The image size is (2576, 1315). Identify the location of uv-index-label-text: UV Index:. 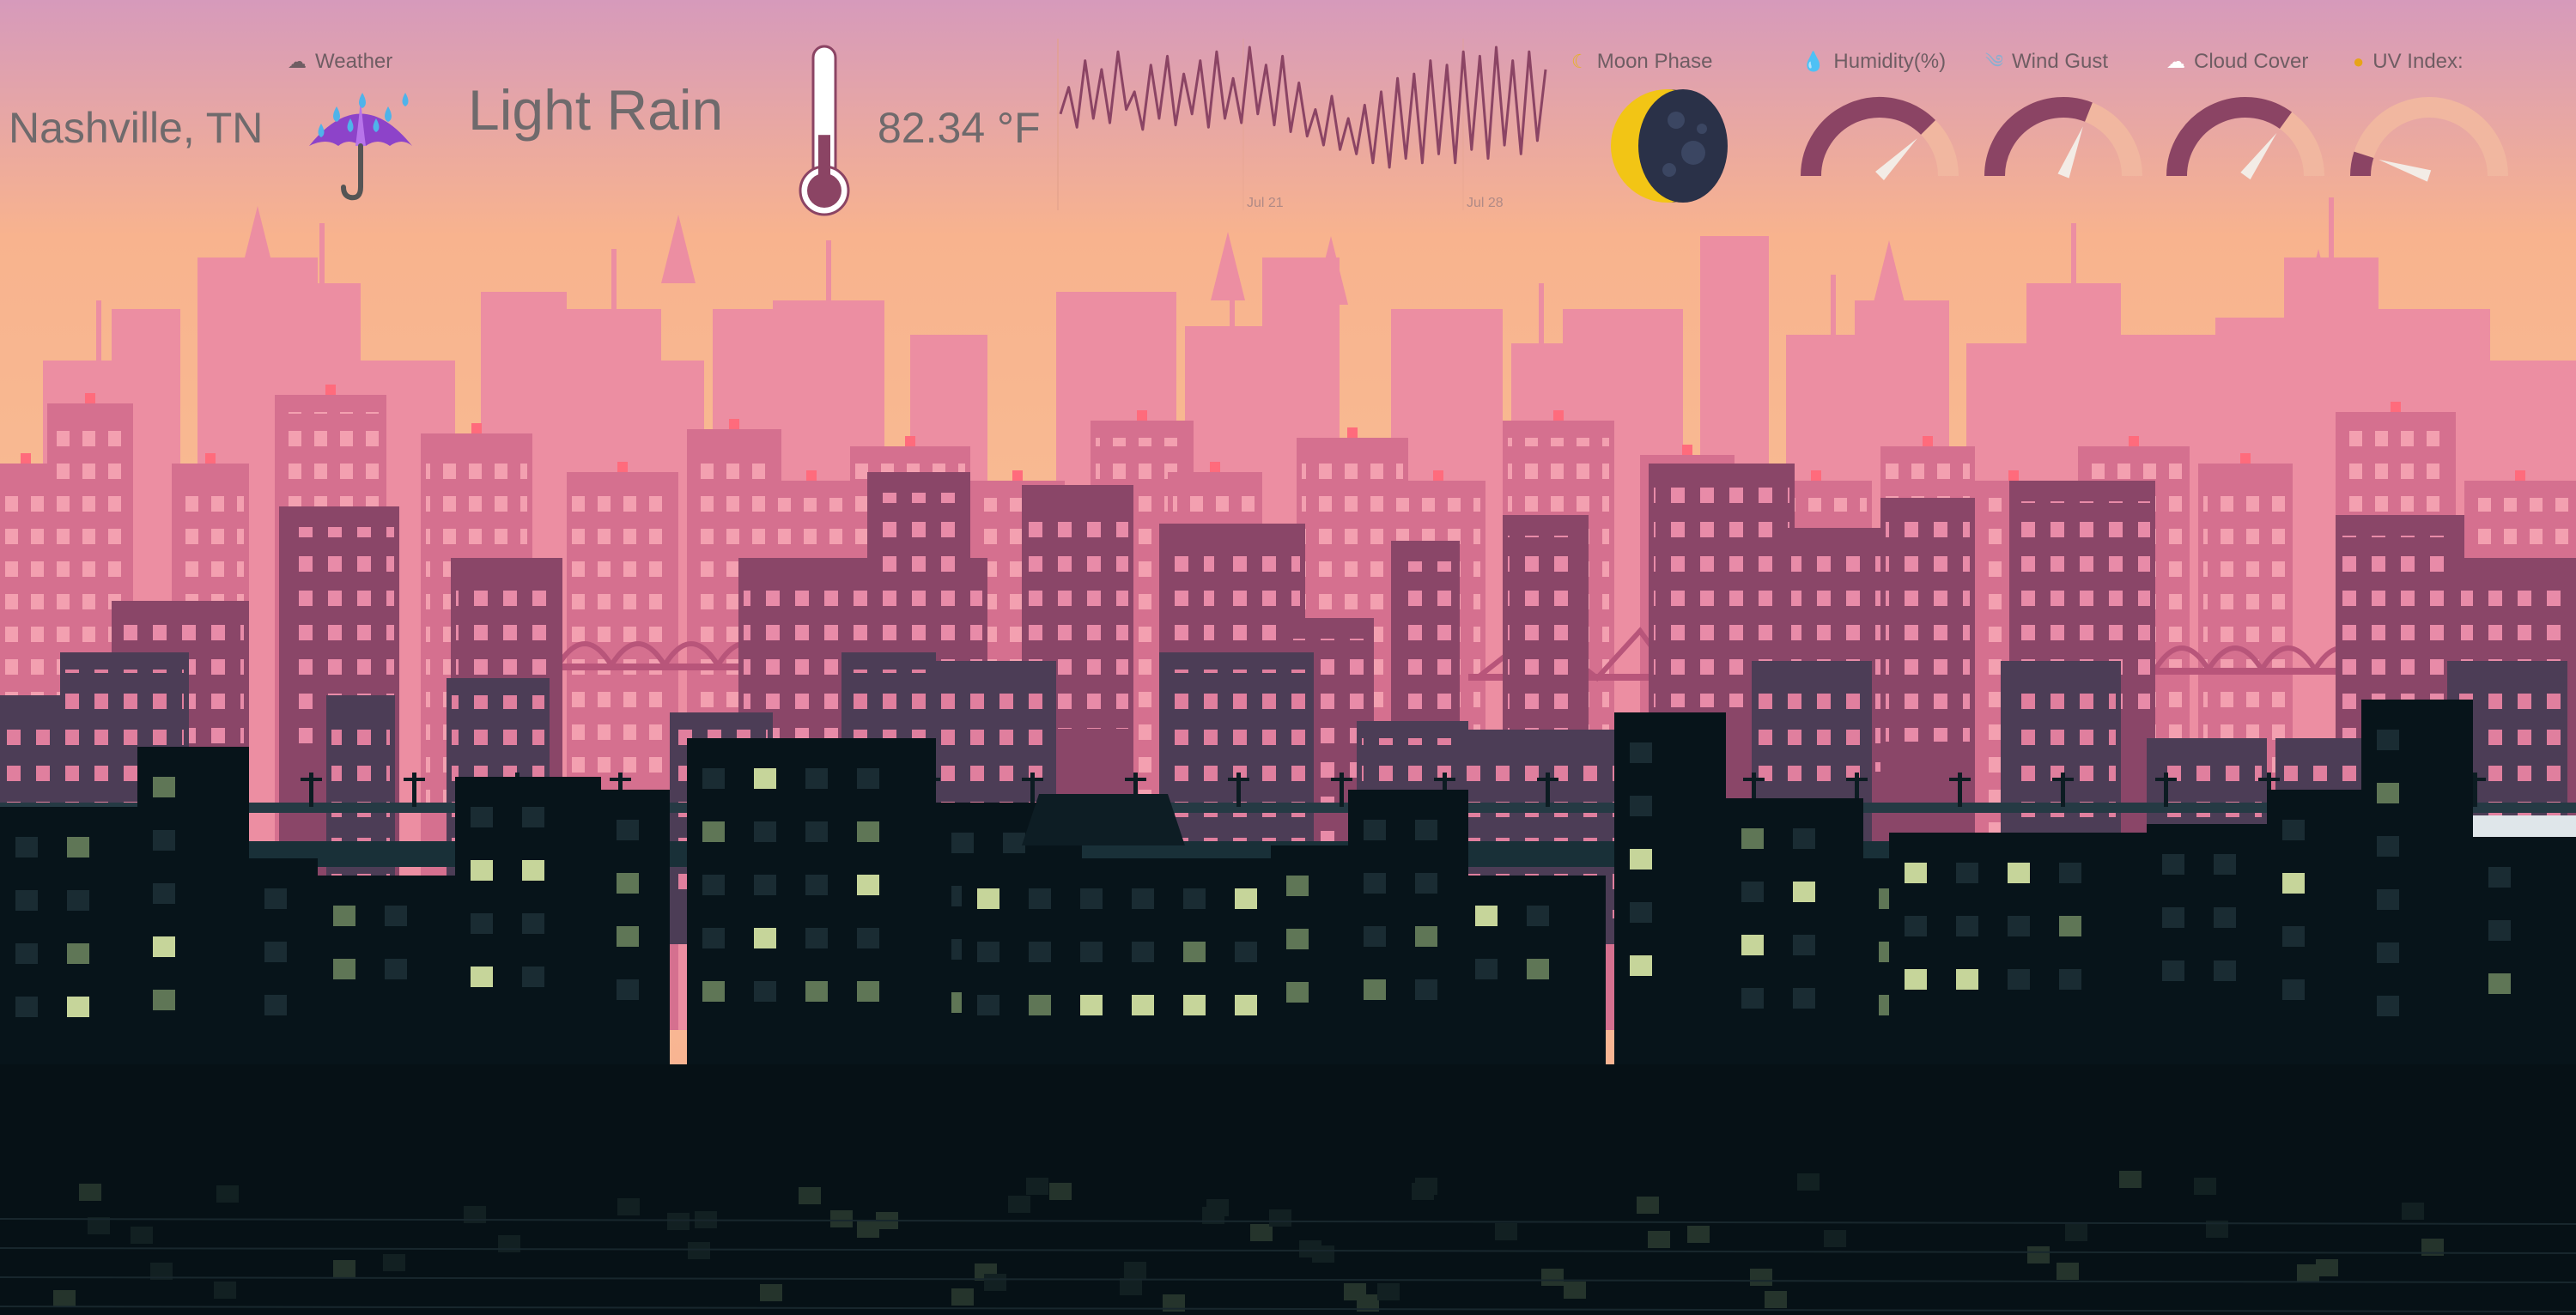
(2418, 62).